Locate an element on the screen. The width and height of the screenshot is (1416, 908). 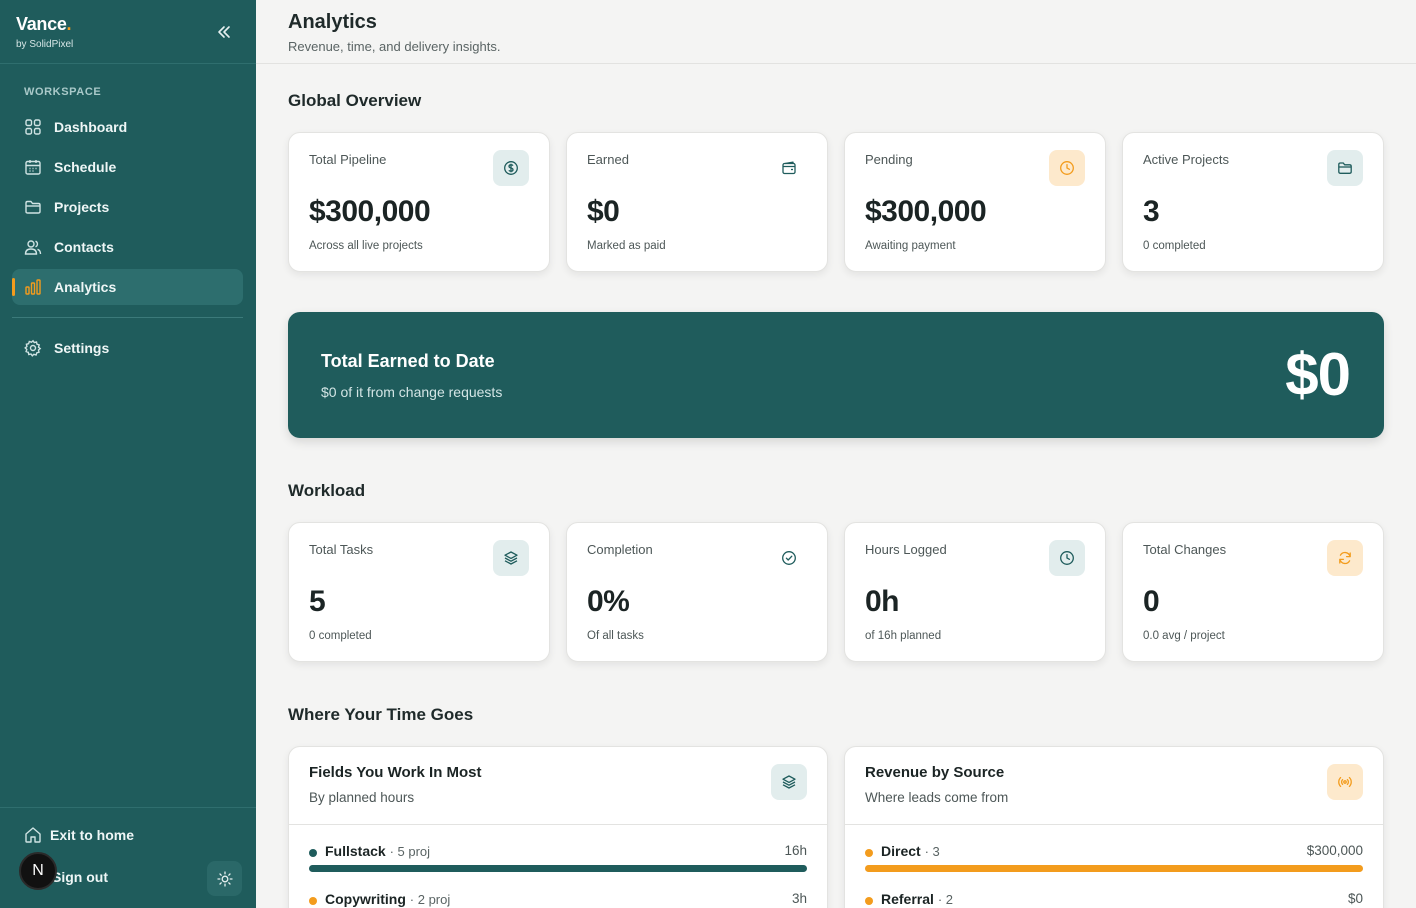
refresh-icon is located at coordinates (1345, 558).